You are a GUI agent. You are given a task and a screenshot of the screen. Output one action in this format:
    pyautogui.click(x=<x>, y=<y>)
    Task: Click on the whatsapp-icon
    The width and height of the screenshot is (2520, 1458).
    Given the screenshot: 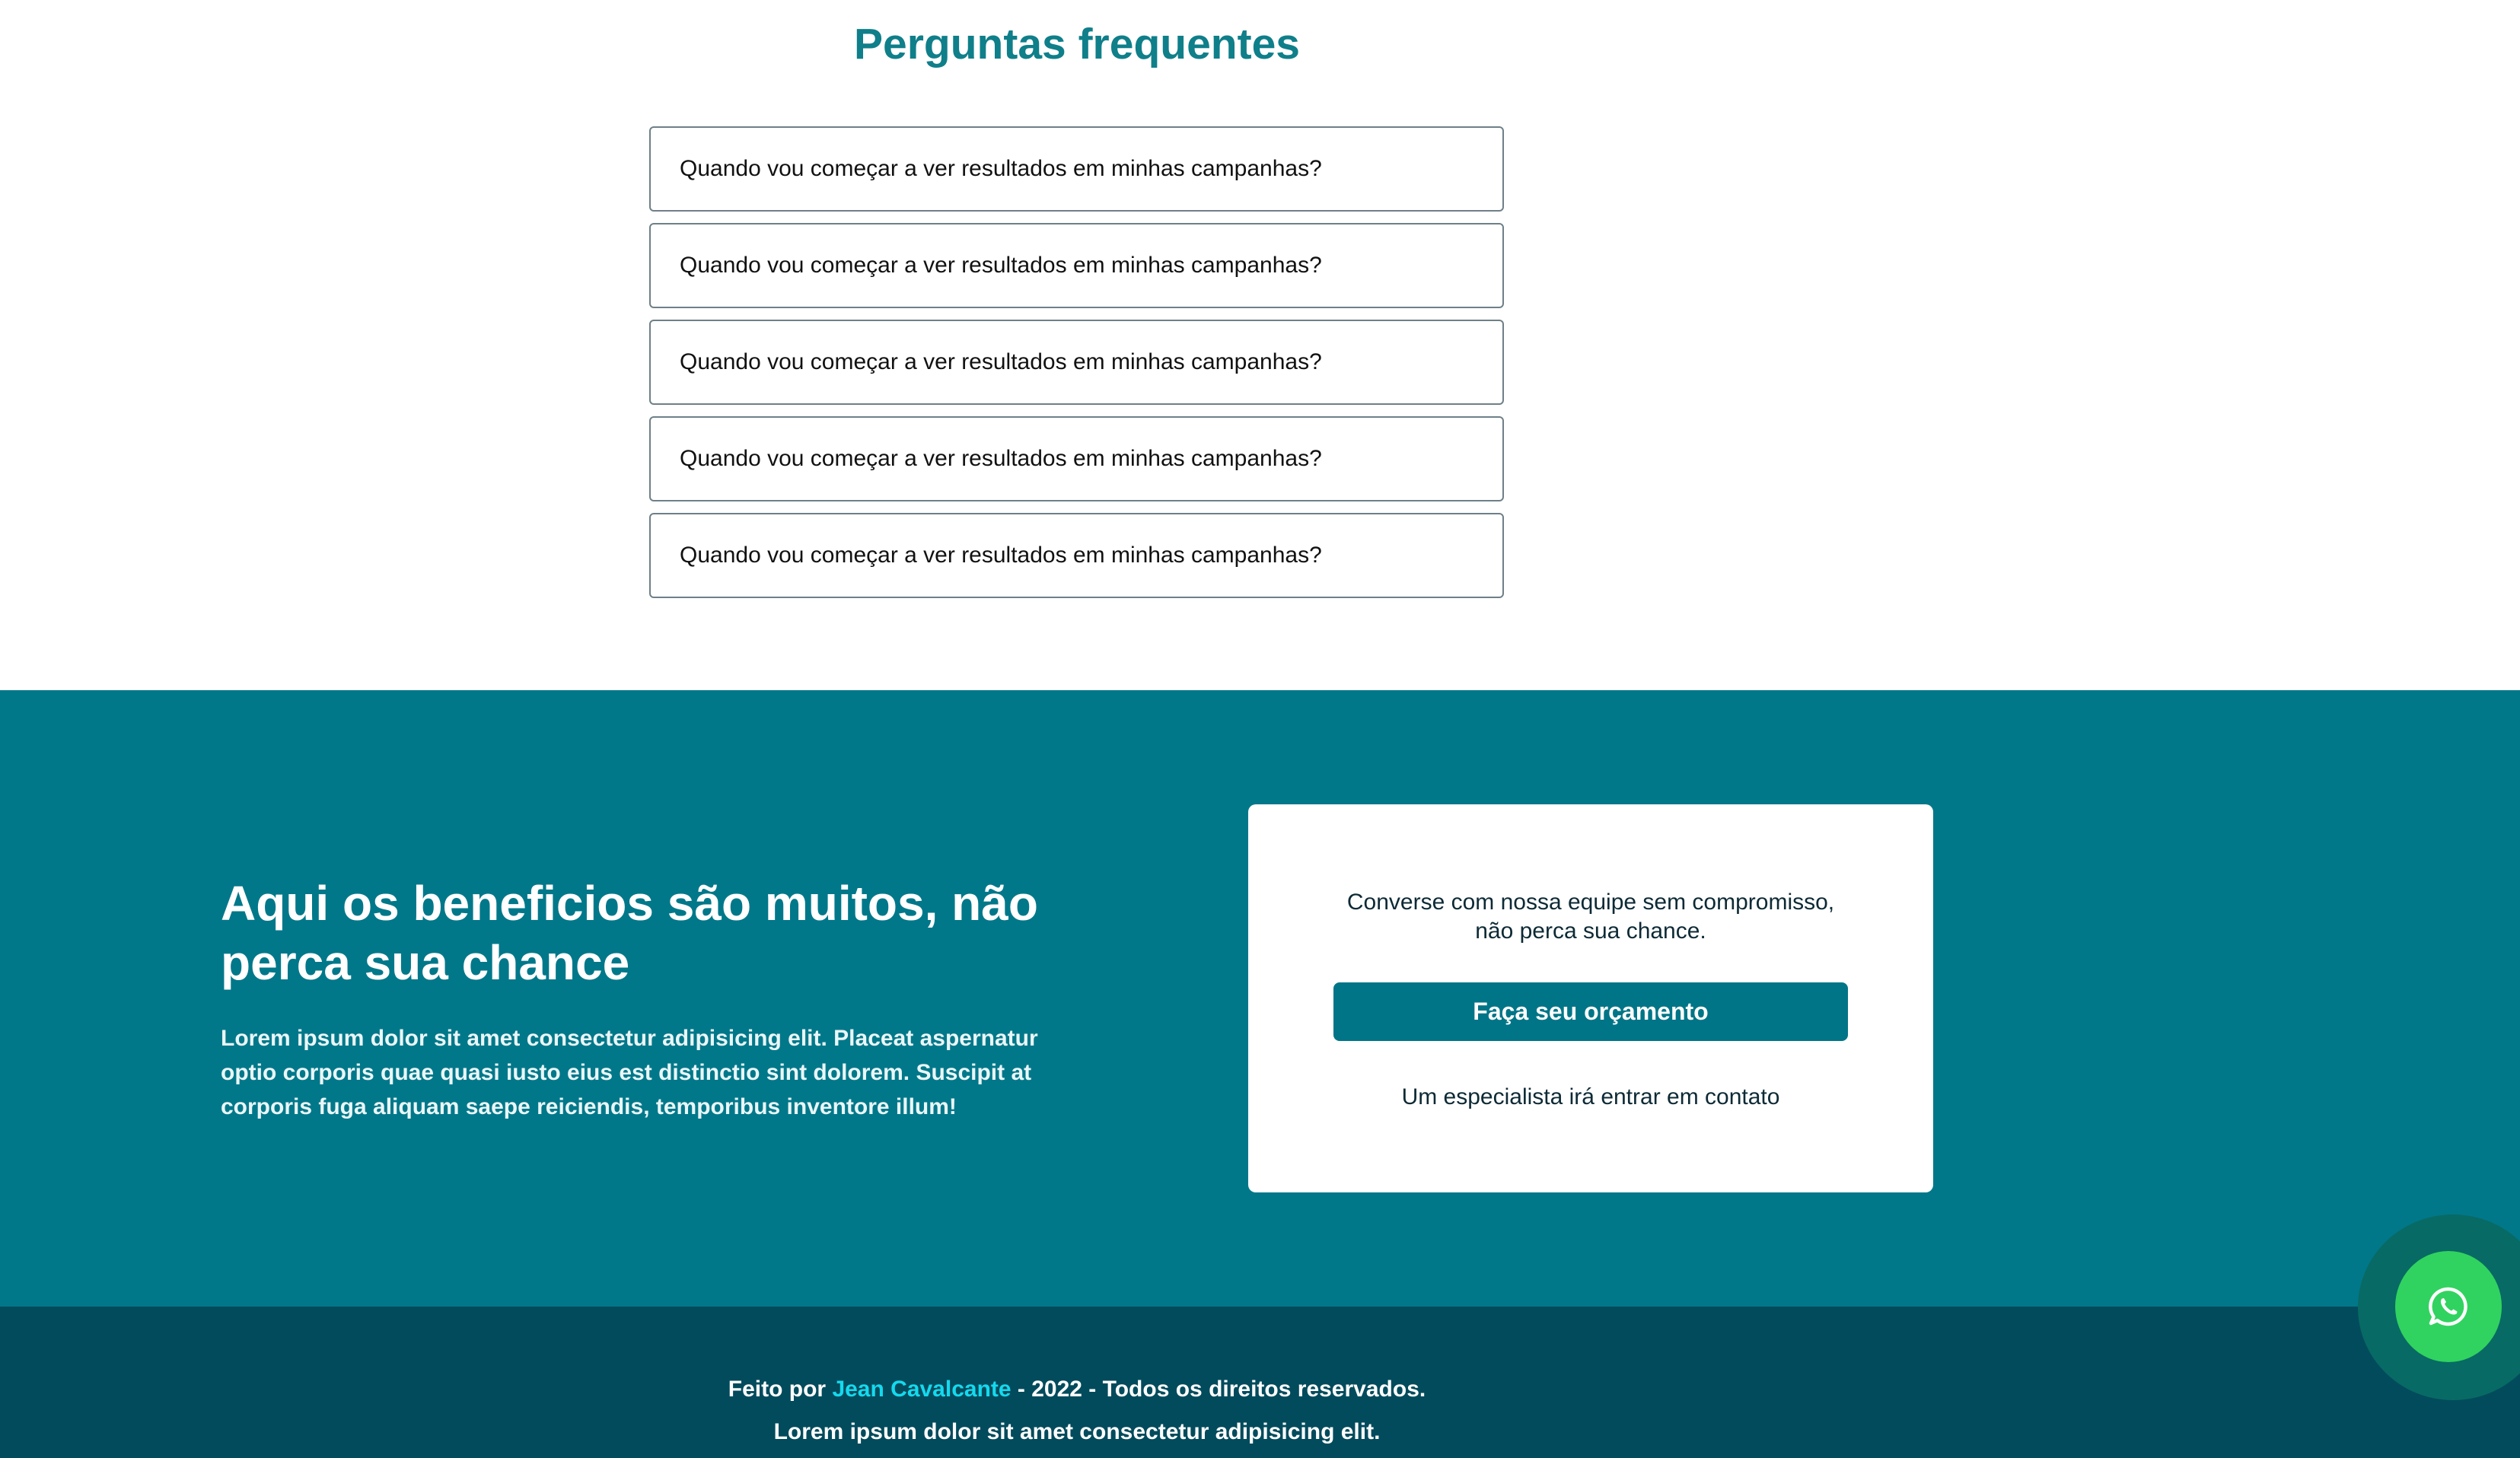 What is the action you would take?
    pyautogui.click(x=2448, y=1306)
    